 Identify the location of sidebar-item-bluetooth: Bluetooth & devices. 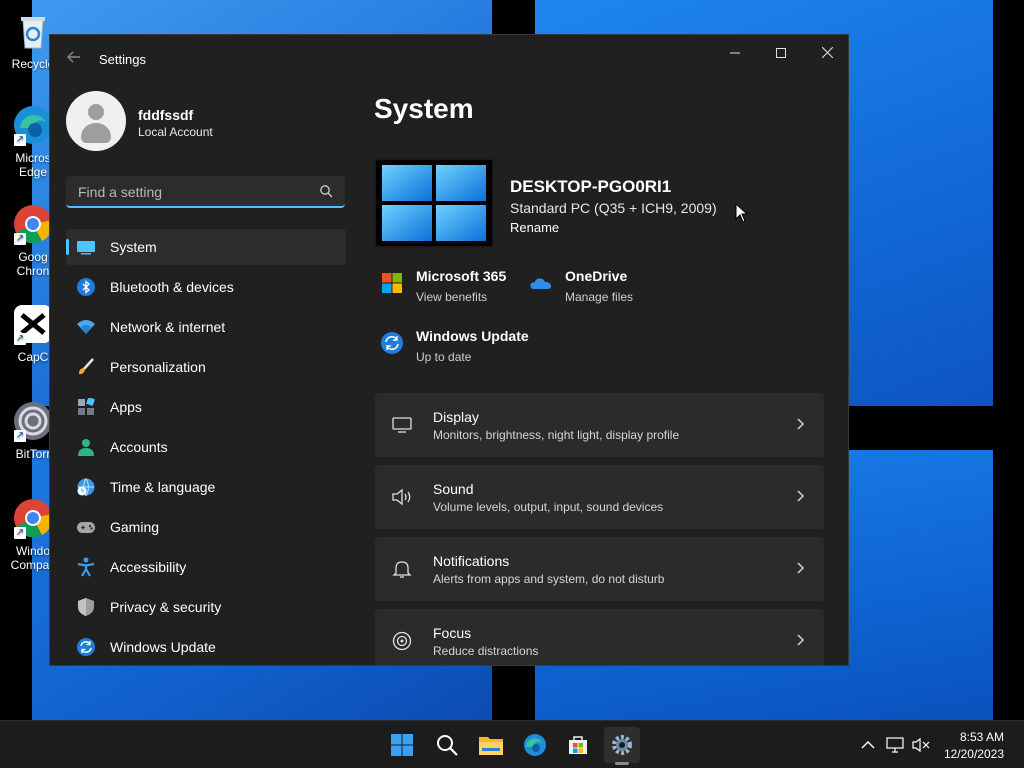
(206, 287).